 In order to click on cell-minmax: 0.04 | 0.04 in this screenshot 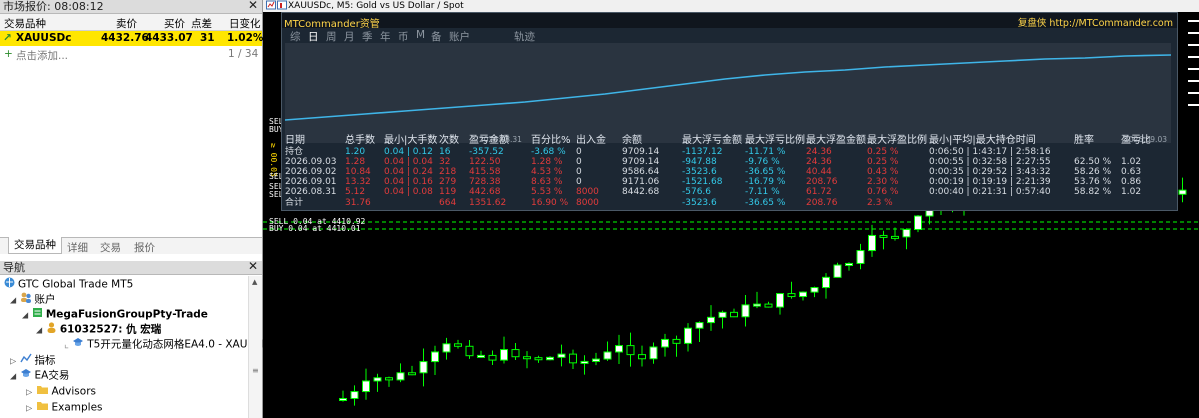, I will do `click(408, 162)`.